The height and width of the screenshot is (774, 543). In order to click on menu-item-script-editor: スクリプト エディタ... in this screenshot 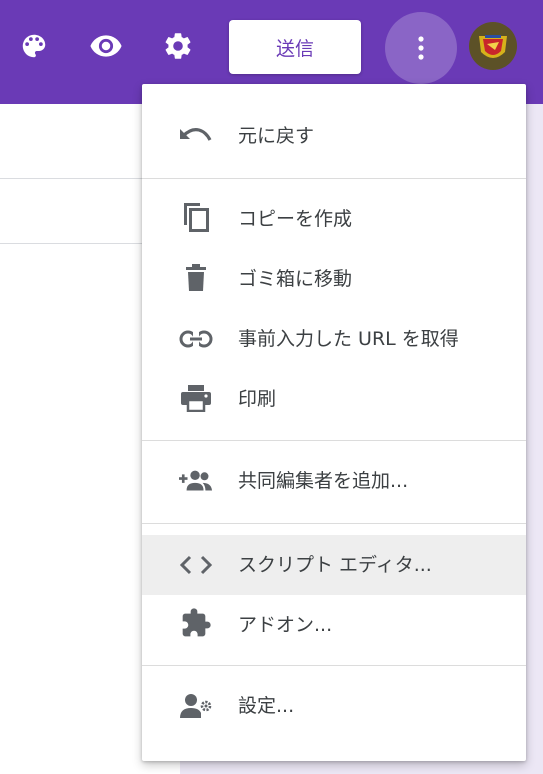, I will do `click(334, 565)`.